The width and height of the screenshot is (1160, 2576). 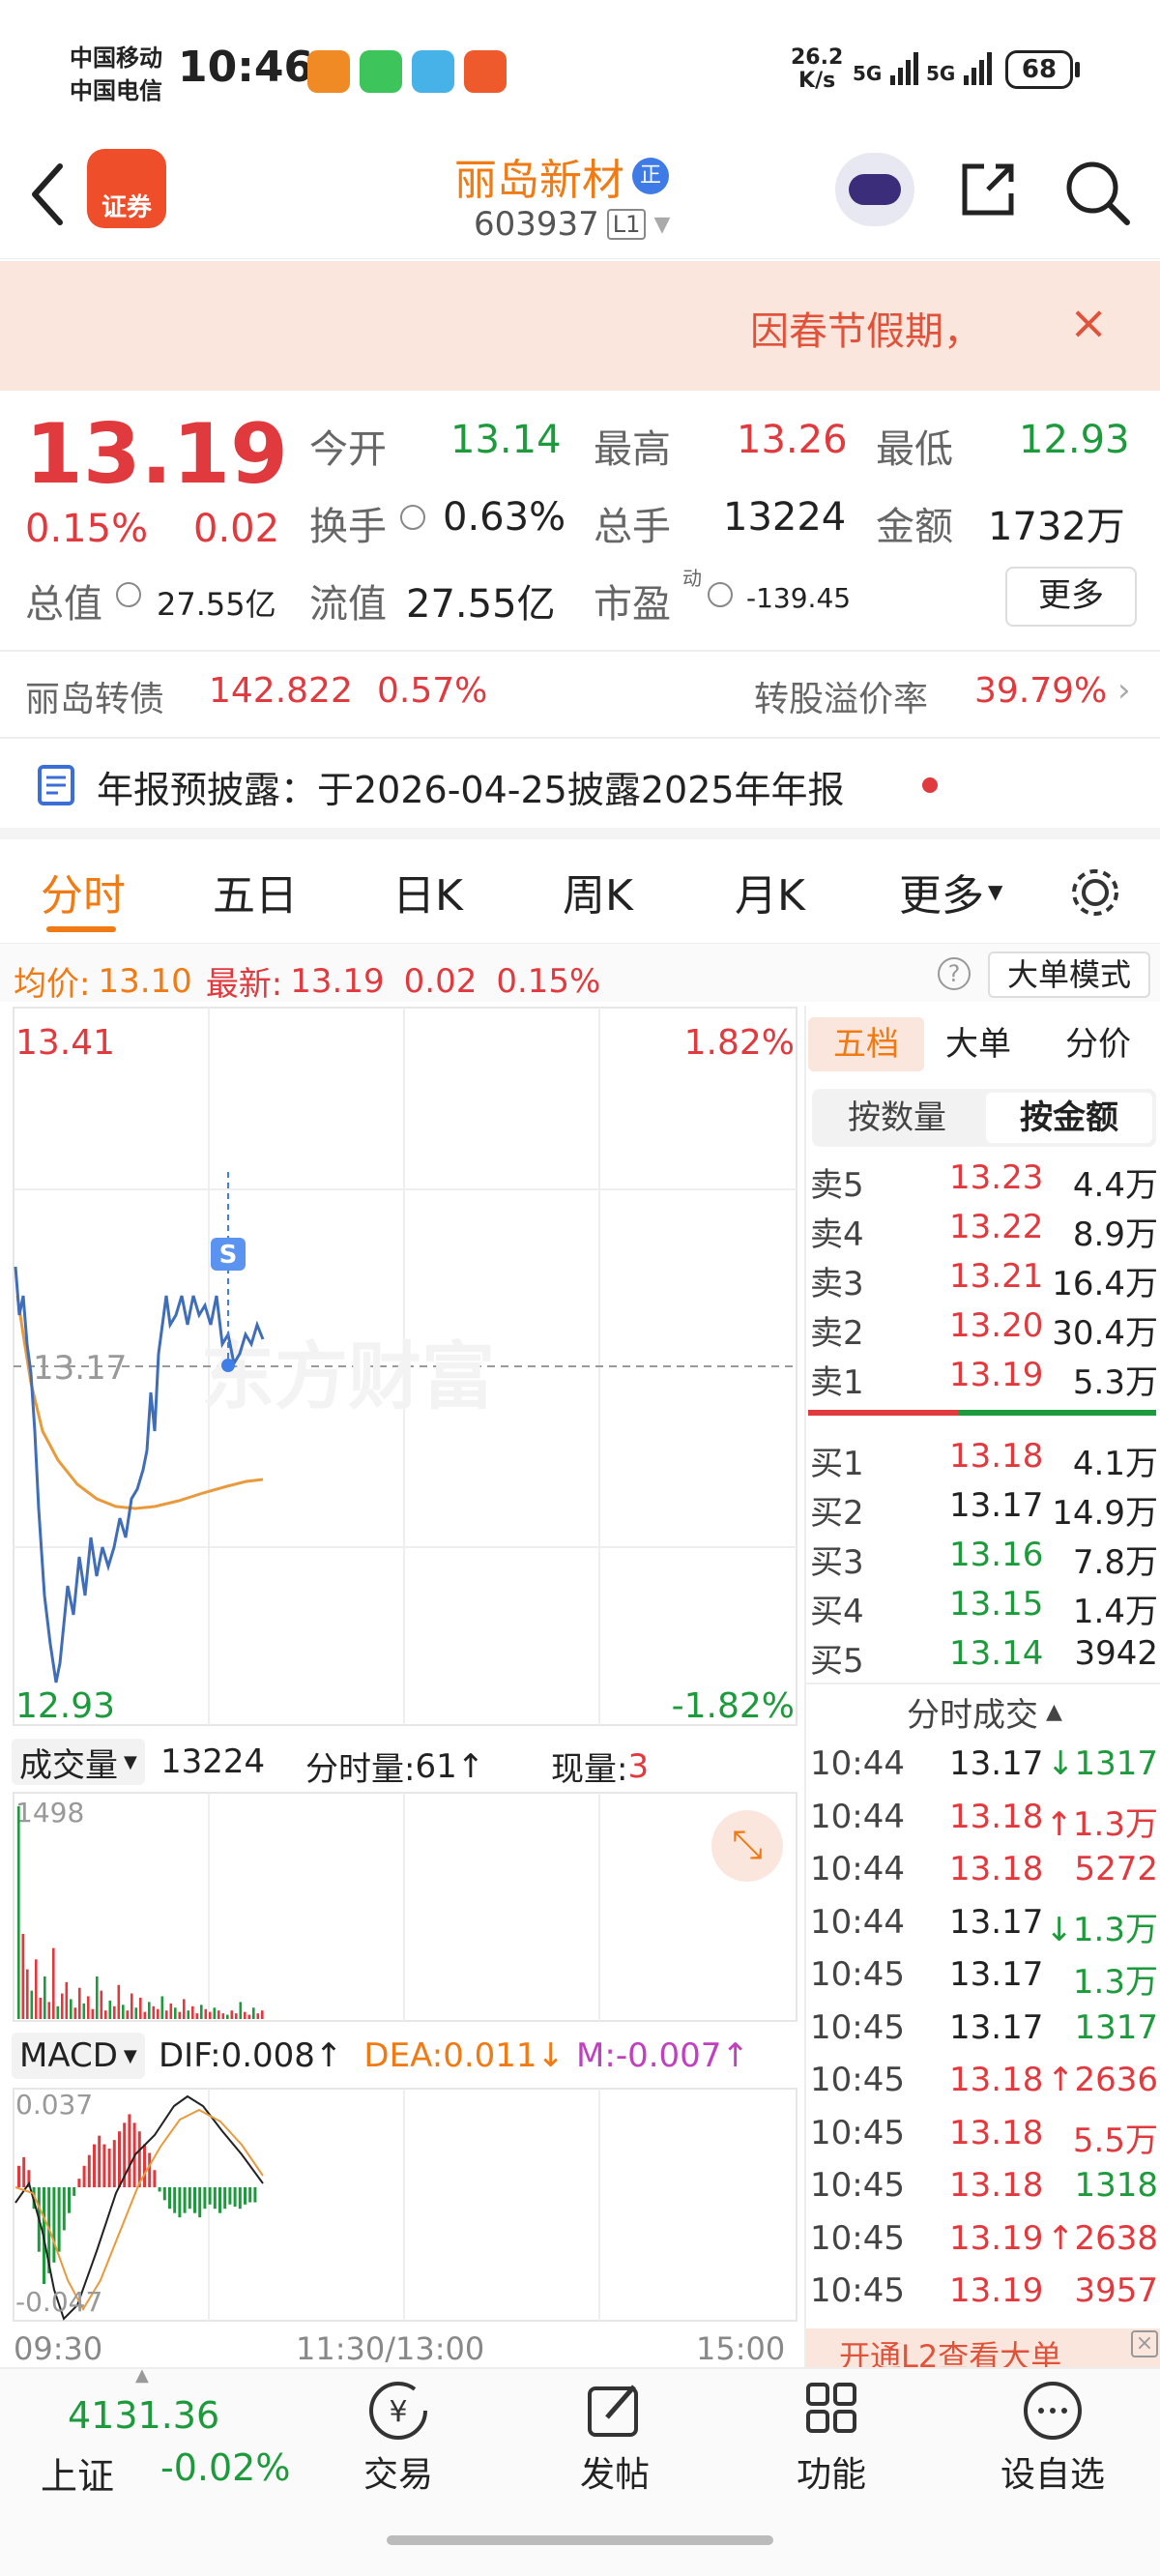 What do you see at coordinates (983, 1606) in the screenshot?
I see `bid-level-row: 买4 13.15 1.4万` at bounding box center [983, 1606].